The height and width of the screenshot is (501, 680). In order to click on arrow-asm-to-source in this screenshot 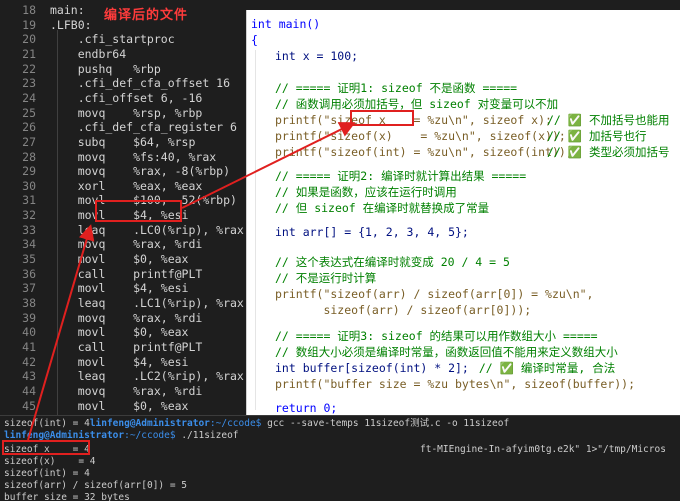, I will do `click(268, 165)`.